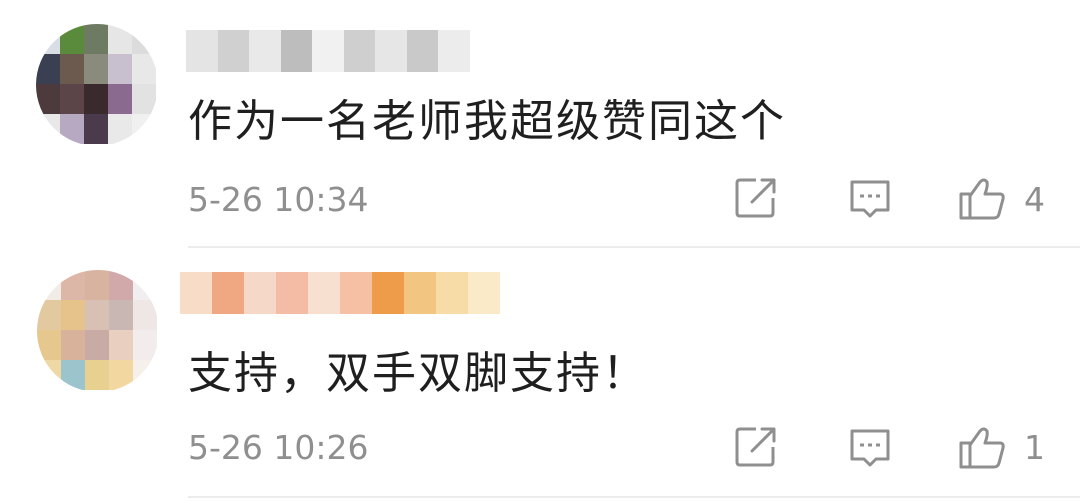  Describe the element at coordinates (487, 121) in the screenshot. I see `comment-text: 作为一名老师我超级赞同这个` at that location.